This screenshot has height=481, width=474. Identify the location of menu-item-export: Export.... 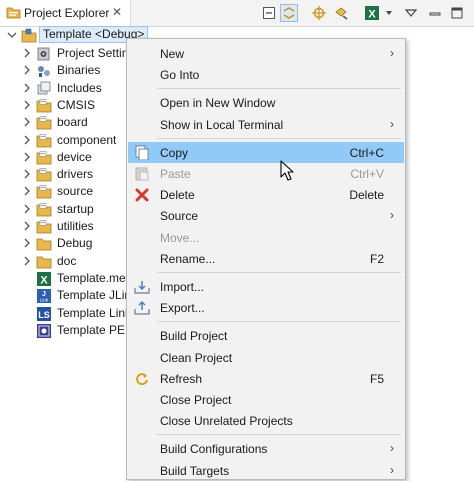
(266, 307).